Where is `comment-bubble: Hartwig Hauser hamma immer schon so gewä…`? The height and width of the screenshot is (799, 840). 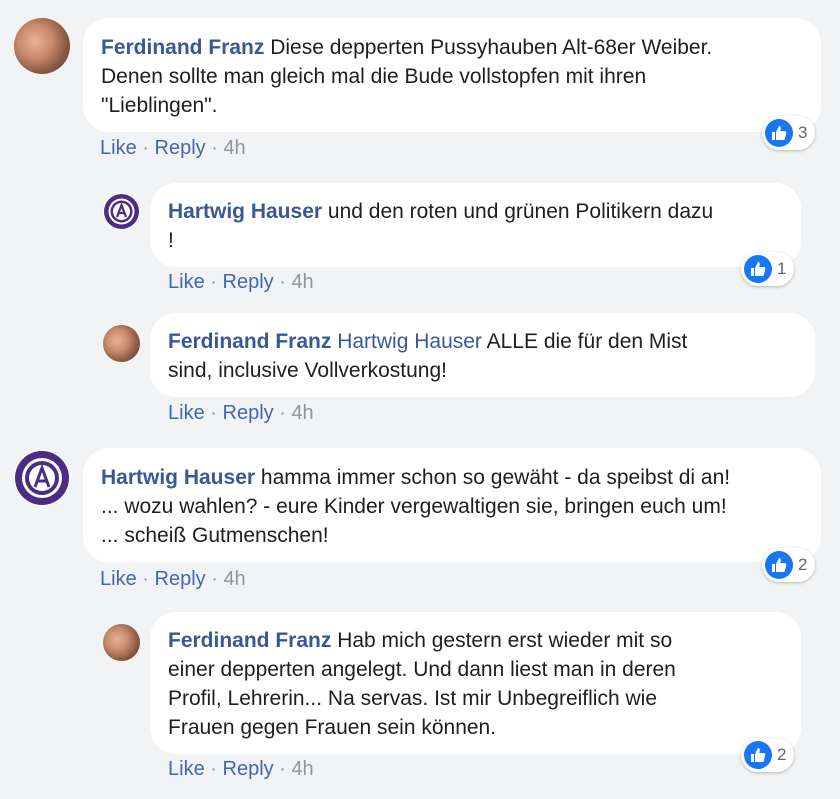
comment-bubble: Hartwig Hauser hamma immer schon so gewä… is located at coordinates (452, 505).